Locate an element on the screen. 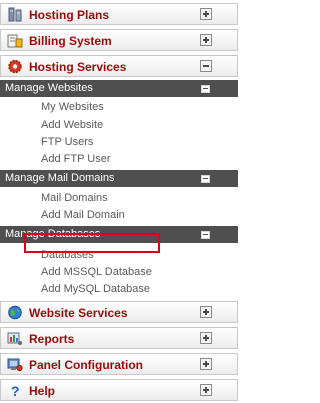 Image resolution: width=320 pixels, height=403 pixels. link-add-mssql-database: Add MSSQL Database is located at coordinates (96, 272).